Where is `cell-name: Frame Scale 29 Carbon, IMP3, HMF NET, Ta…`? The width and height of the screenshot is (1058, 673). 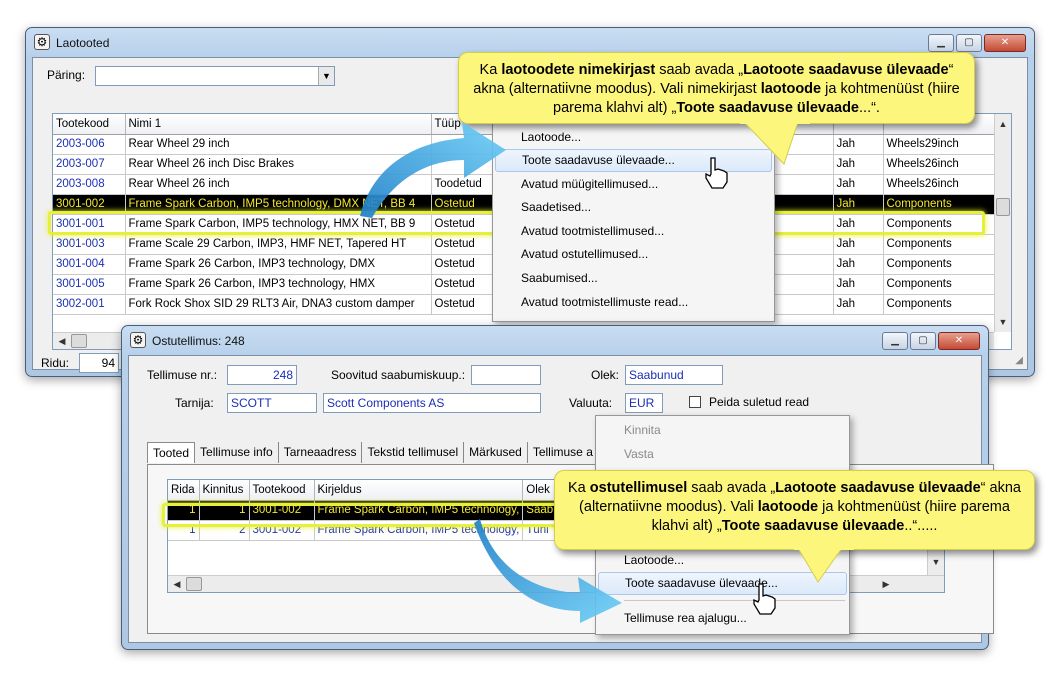 cell-name: Frame Scale 29 Carbon, IMP3, HMF NET, Ta… is located at coordinates (278, 244).